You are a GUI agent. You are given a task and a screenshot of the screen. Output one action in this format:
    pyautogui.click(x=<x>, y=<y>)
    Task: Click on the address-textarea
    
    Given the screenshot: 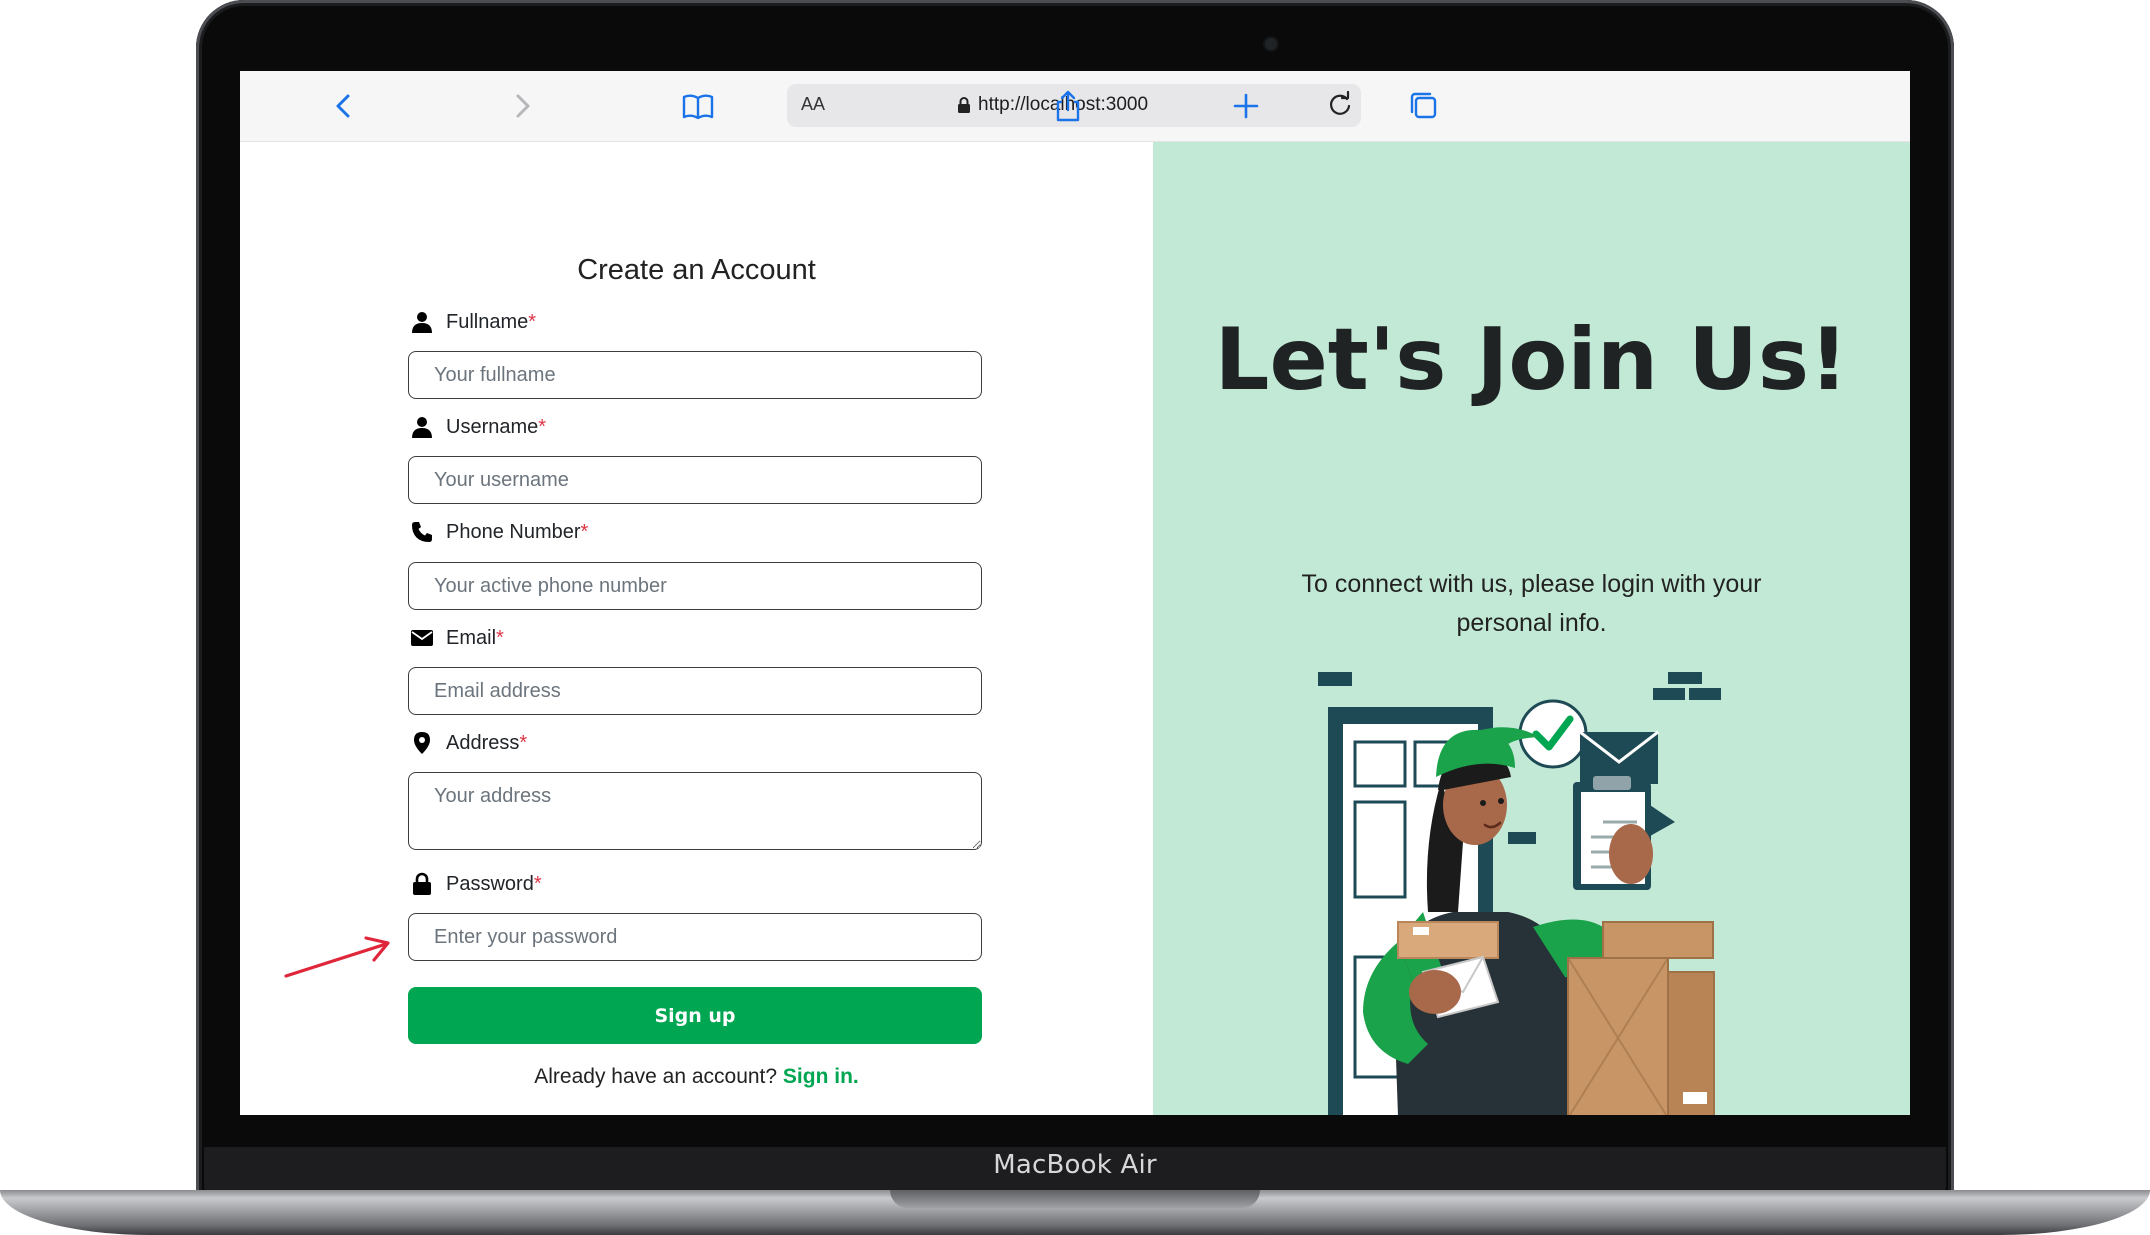 What is the action you would take?
    pyautogui.click(x=695, y=811)
    